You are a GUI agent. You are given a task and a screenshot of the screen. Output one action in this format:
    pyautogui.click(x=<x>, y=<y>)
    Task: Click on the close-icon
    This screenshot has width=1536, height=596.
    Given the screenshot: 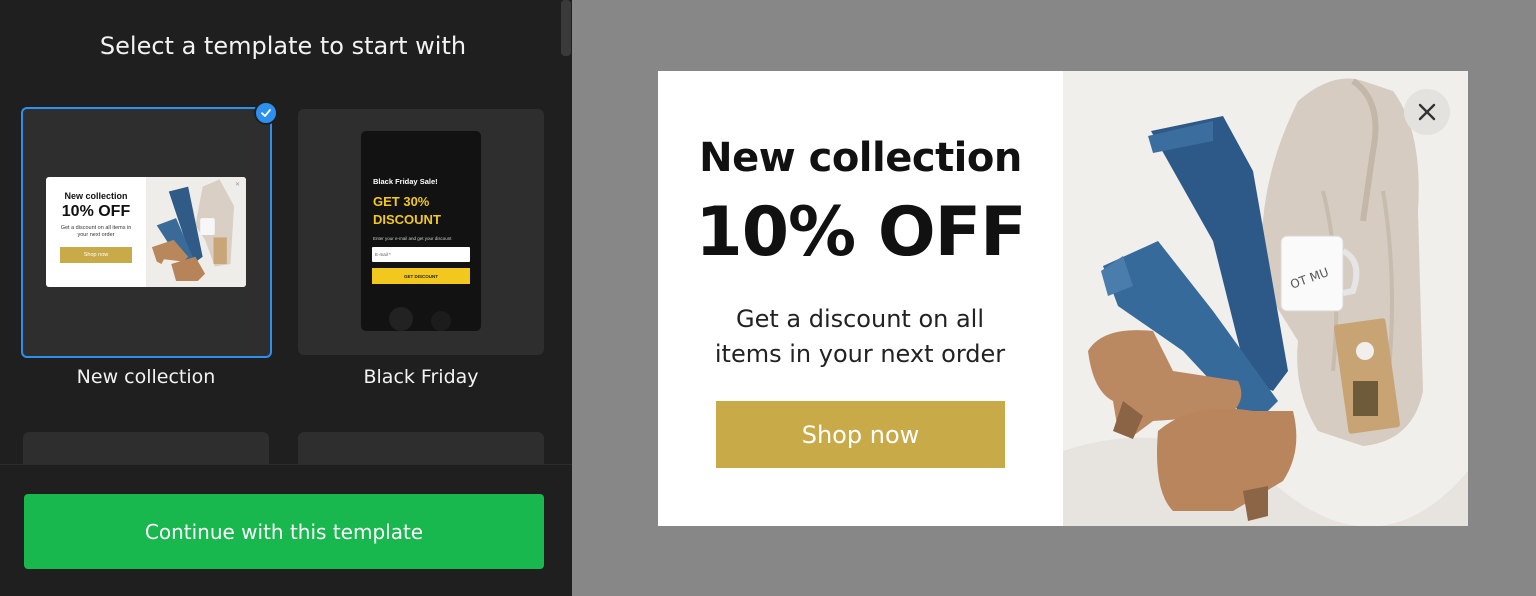 What is the action you would take?
    pyautogui.click(x=1427, y=112)
    